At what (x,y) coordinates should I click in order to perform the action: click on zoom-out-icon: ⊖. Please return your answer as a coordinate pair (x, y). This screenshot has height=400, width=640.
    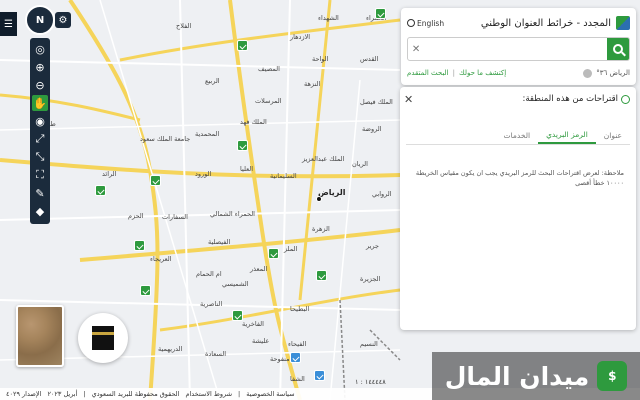
    Looking at the image, I should click on (40, 85).